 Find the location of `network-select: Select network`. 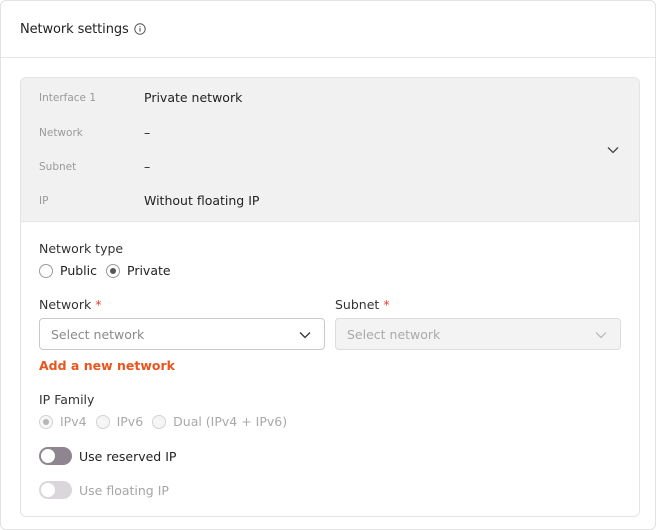

network-select: Select network is located at coordinates (182, 334).